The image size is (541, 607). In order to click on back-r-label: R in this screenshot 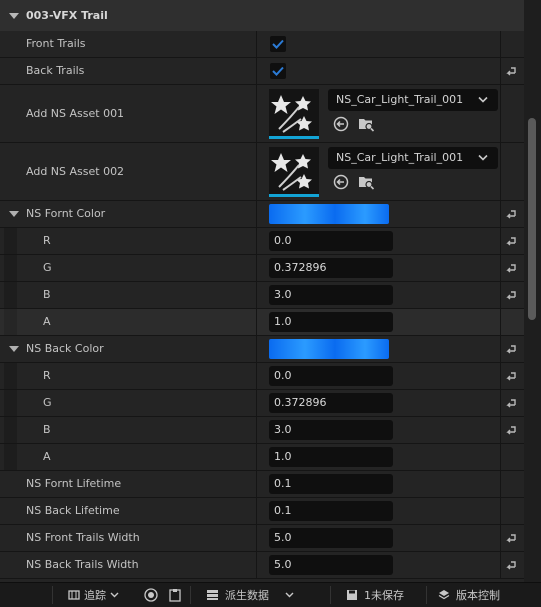, I will do `click(47, 375)`.